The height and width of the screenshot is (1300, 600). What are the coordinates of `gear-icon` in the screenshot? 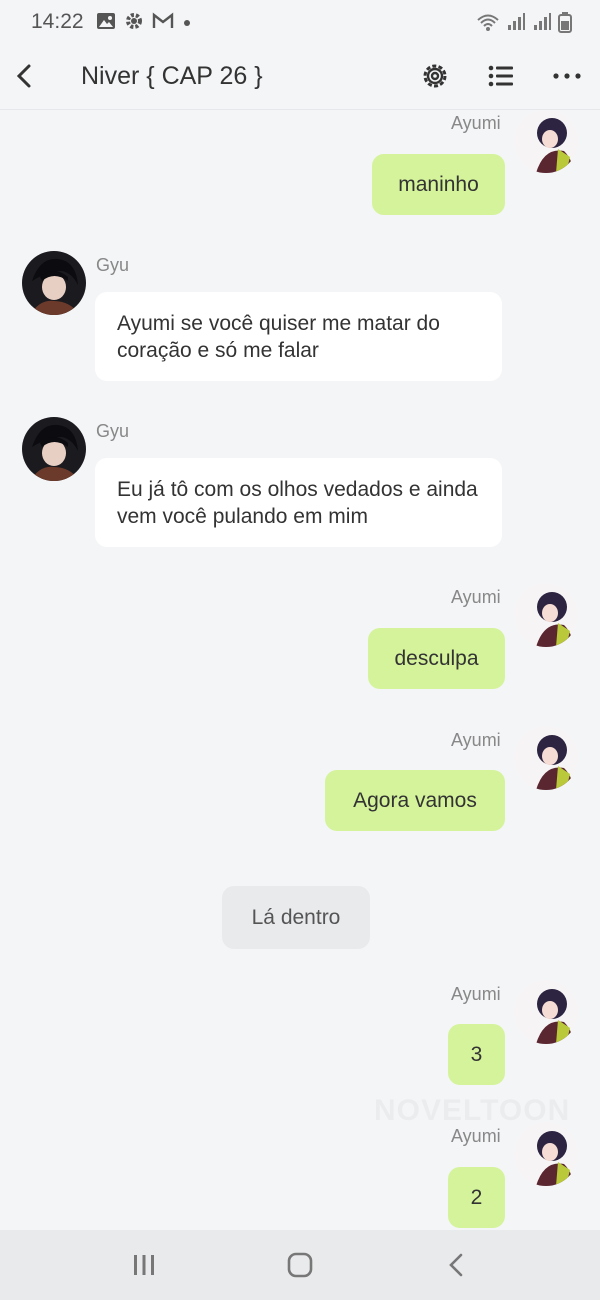 It's located at (435, 76).